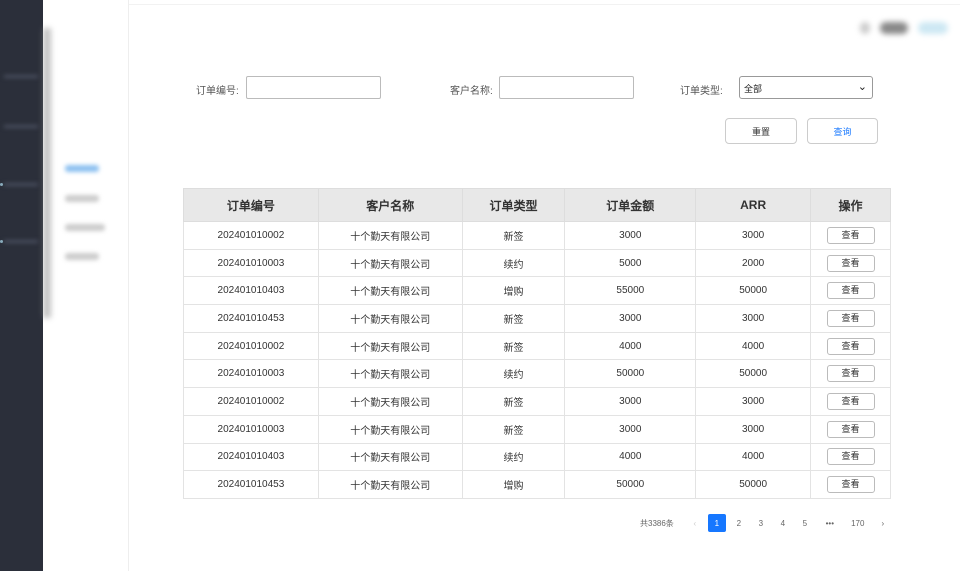 The width and height of the screenshot is (960, 571). Describe the element at coordinates (630, 374) in the screenshot. I see `amount-cell: 50000` at that location.